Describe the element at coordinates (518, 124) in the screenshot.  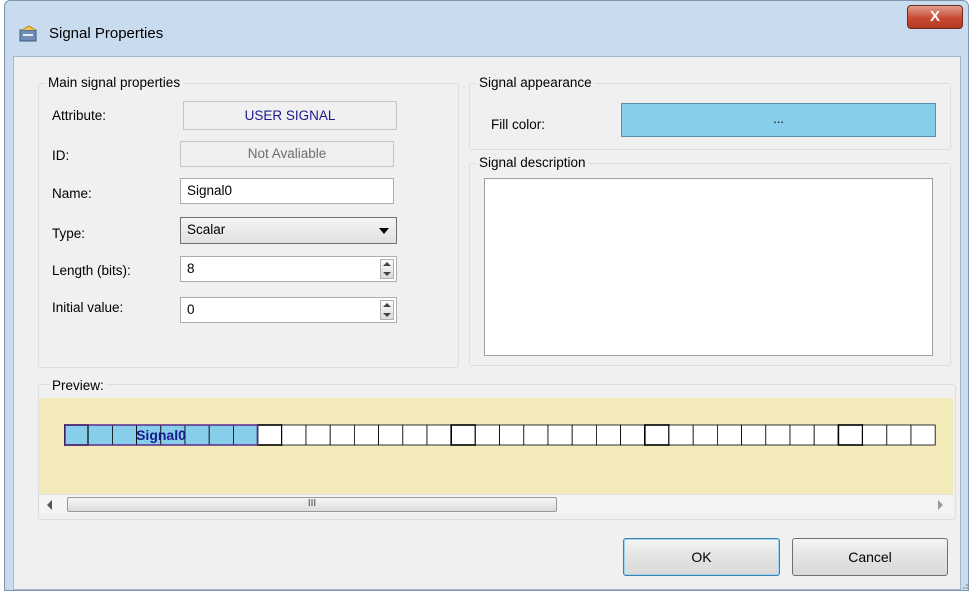
I see `fill-color-label: Fill color:` at that location.